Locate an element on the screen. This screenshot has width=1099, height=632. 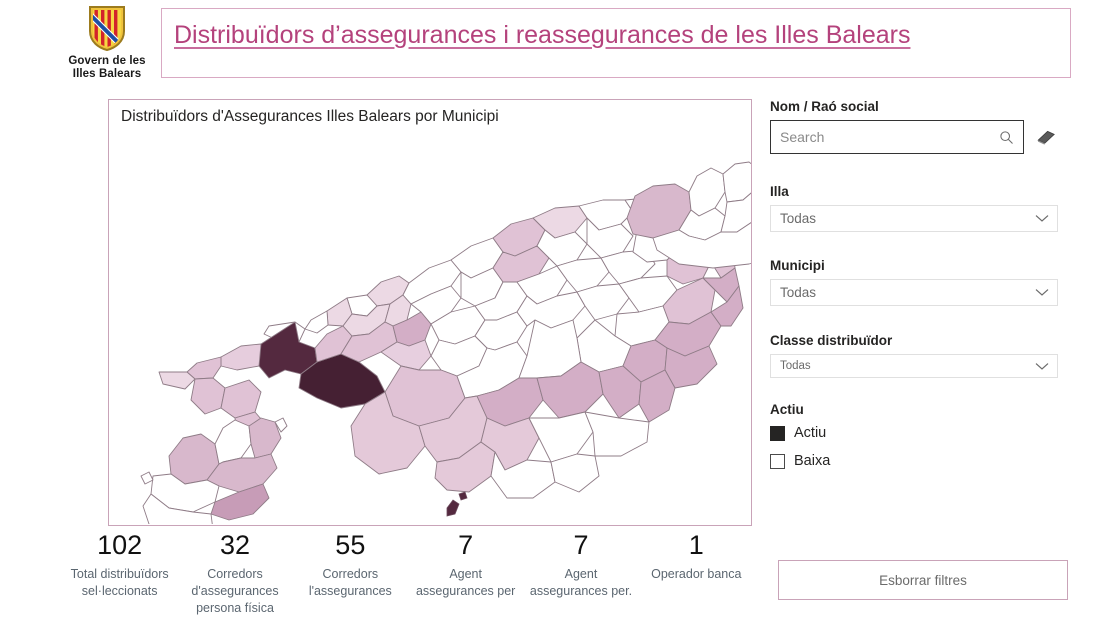
checkbox-row-baixa: Baixa is located at coordinates (920, 461).